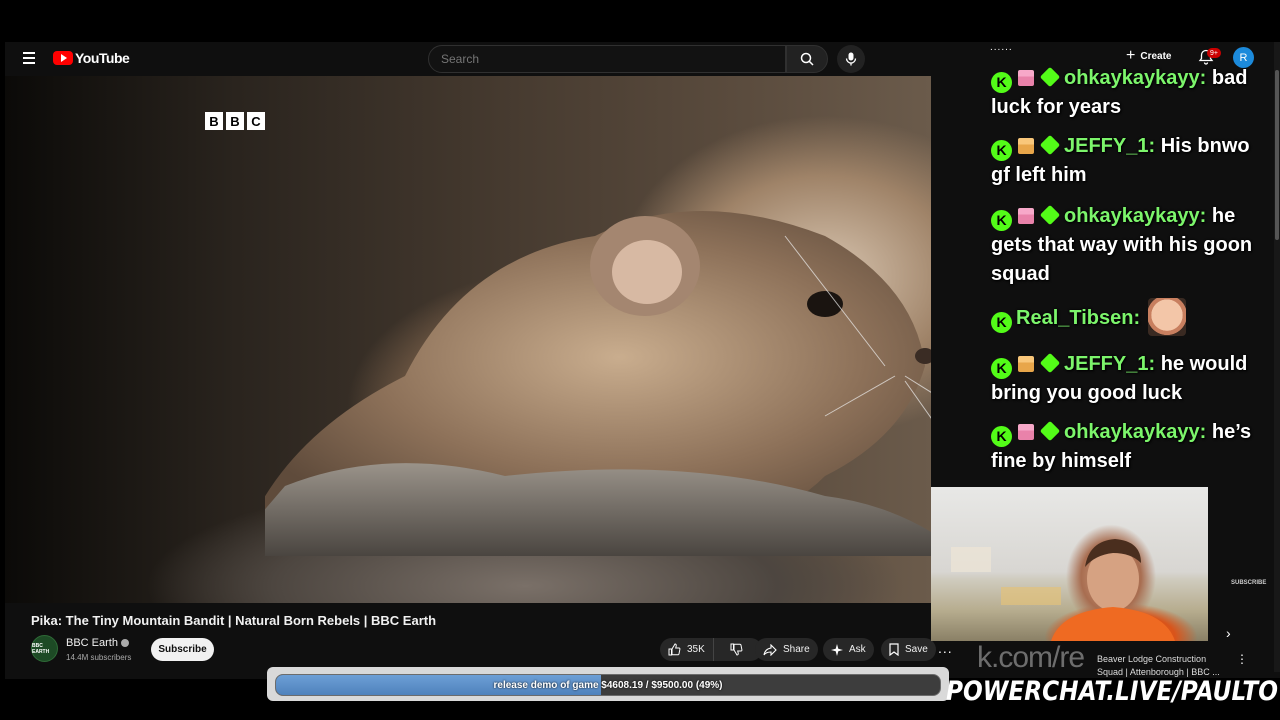 The width and height of the screenshot is (1280, 720). What do you see at coordinates (29, 58) in the screenshot?
I see `menu-icon` at bounding box center [29, 58].